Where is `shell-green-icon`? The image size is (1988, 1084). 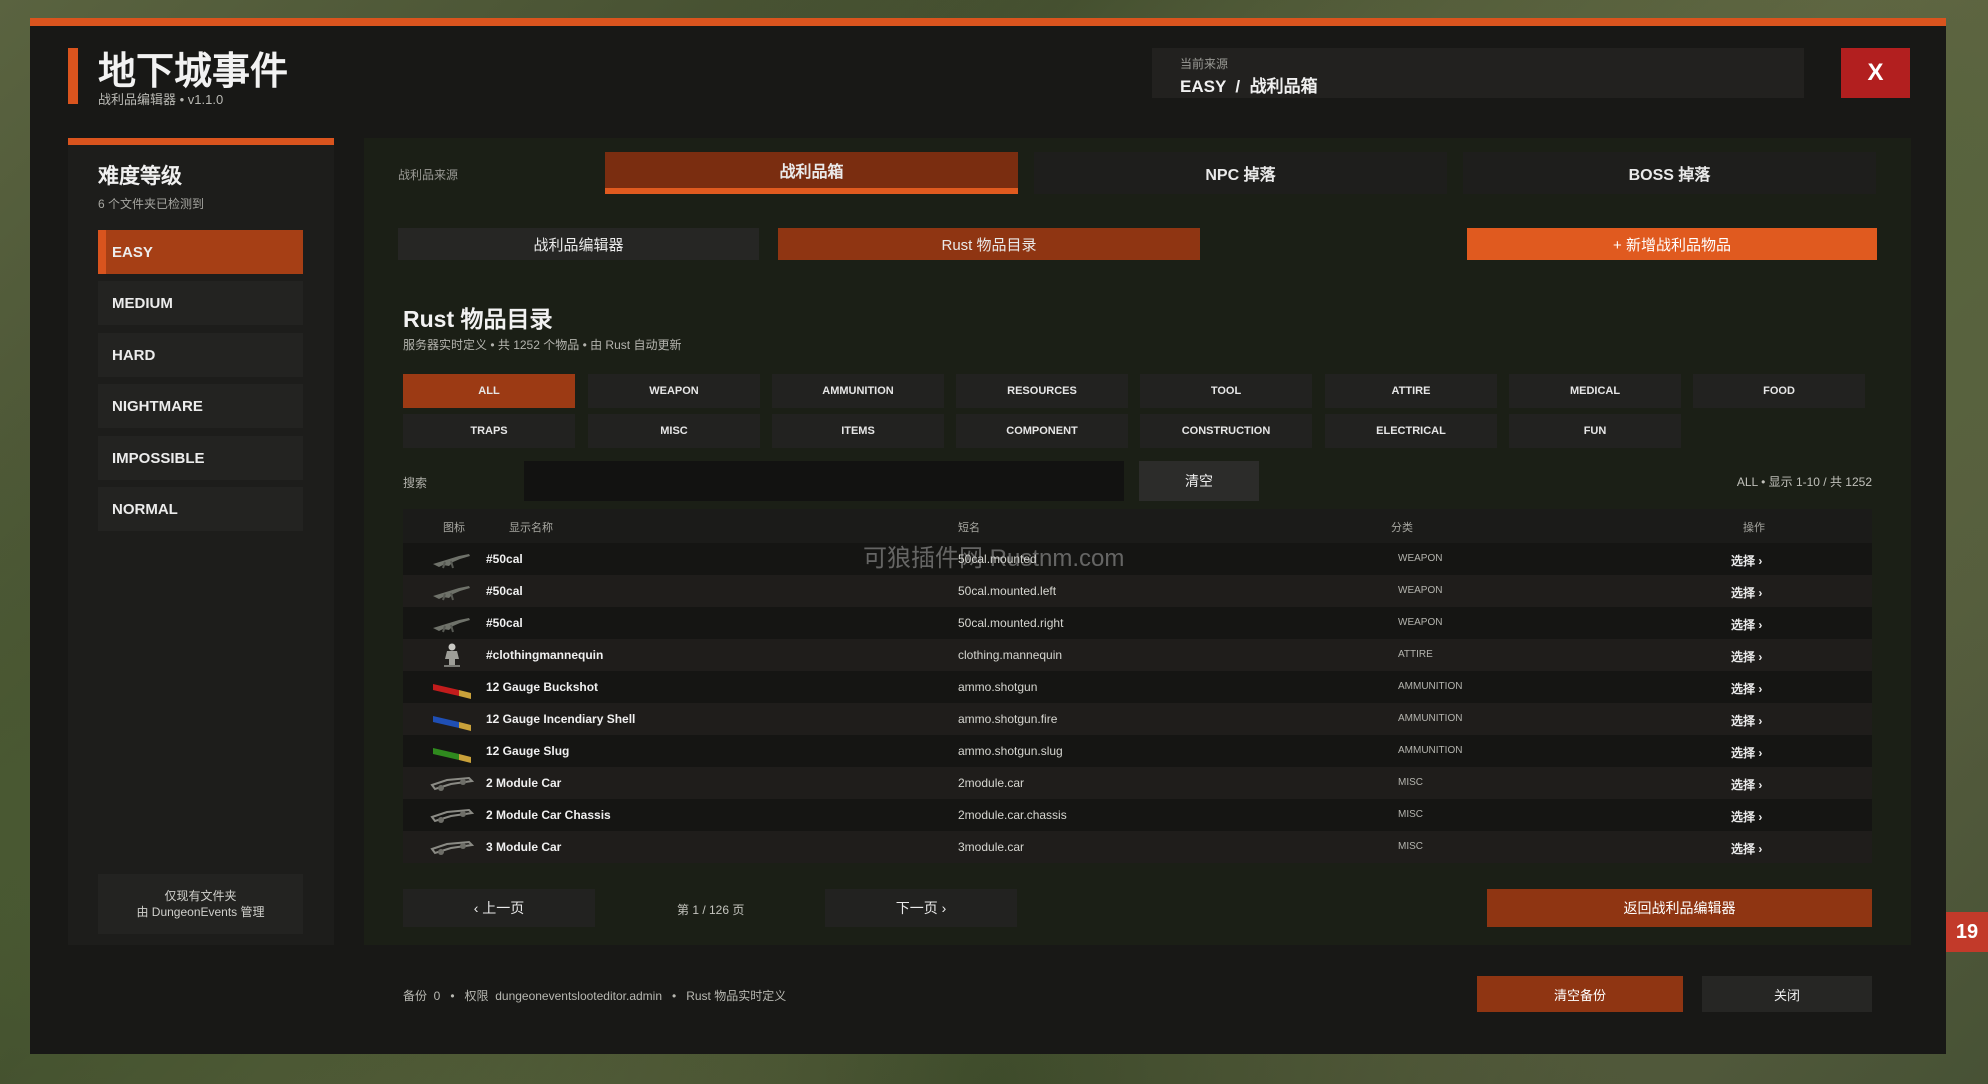
shell-green-icon is located at coordinates (452, 751).